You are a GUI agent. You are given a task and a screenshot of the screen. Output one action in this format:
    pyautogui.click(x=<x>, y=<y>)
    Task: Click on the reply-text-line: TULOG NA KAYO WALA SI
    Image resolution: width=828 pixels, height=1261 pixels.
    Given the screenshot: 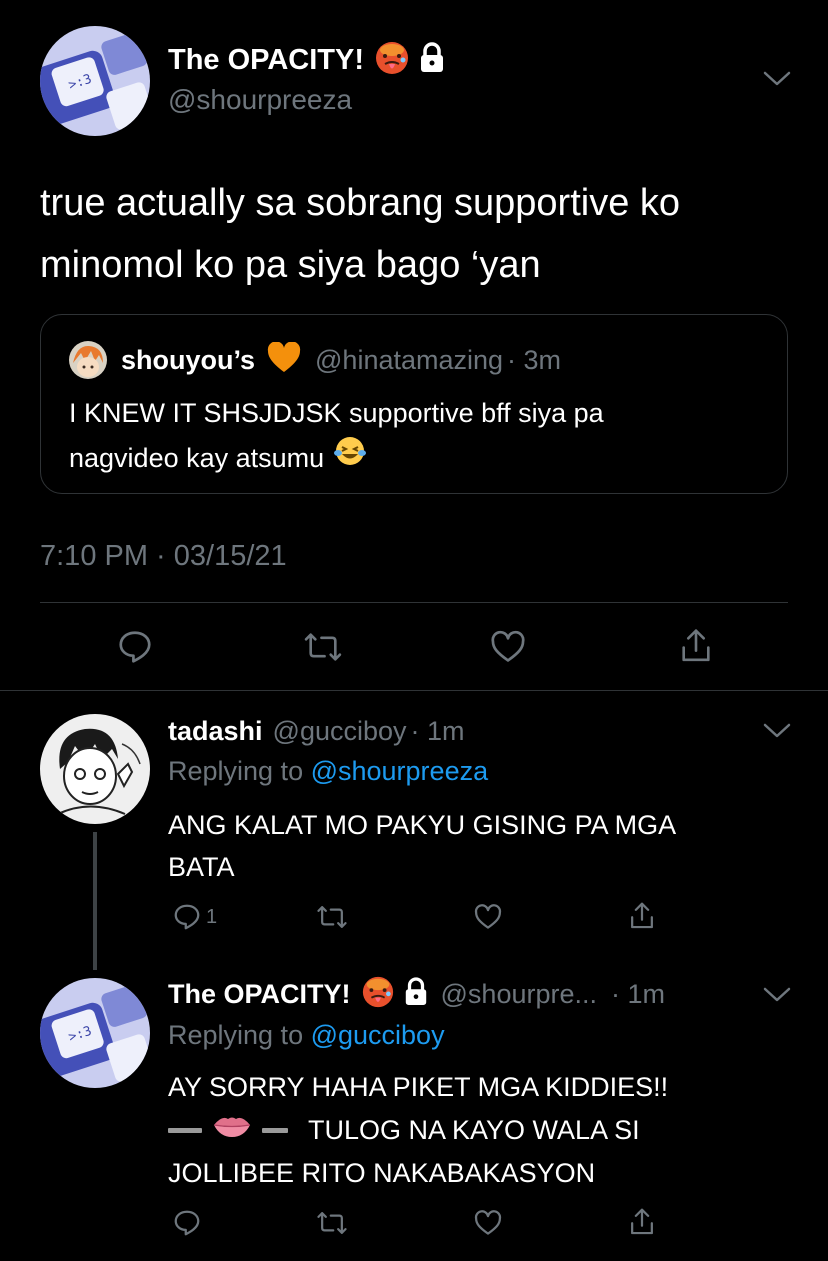 What is the action you would take?
    pyautogui.click(x=474, y=1130)
    